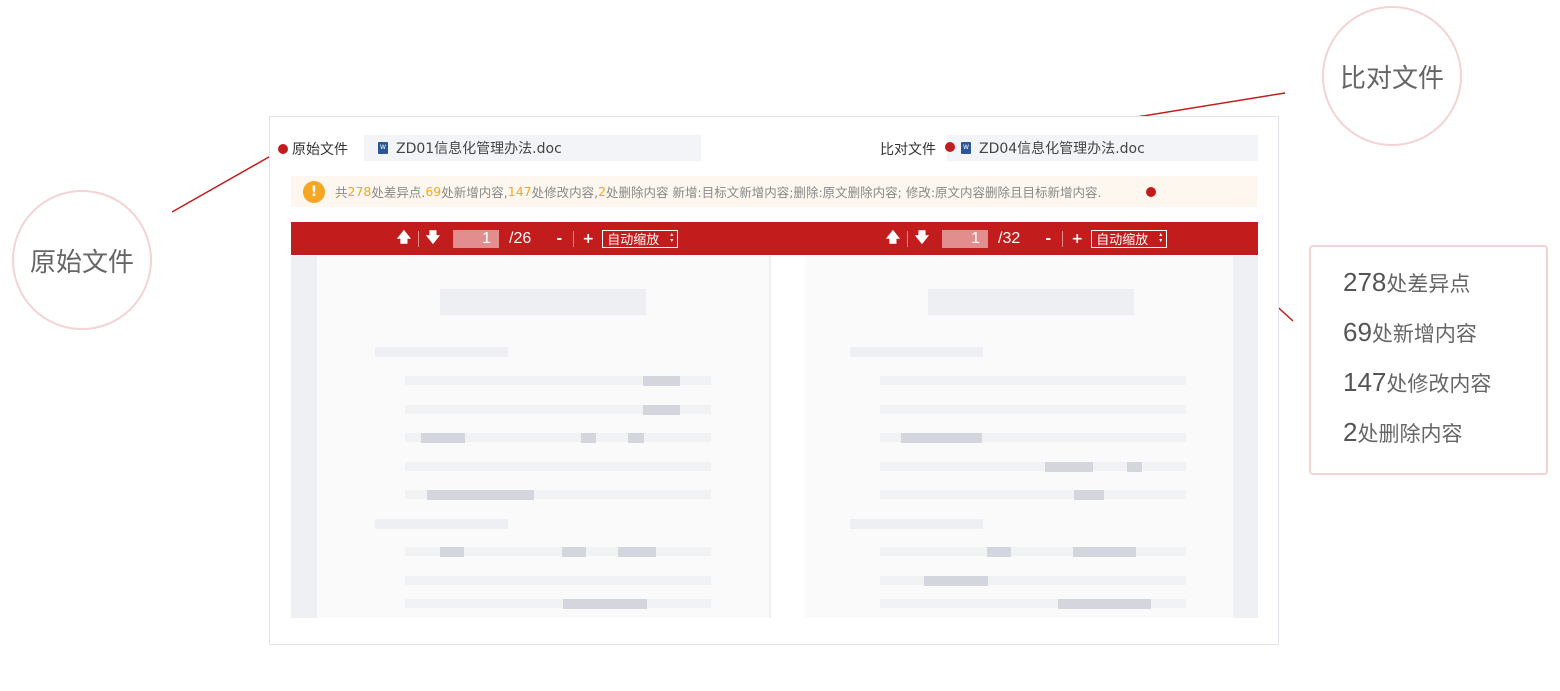 The height and width of the screenshot is (691, 1560). Describe the element at coordinates (479, 149) in the screenshot. I see `original-filename: ZD01信息化管理办法.doc` at that location.